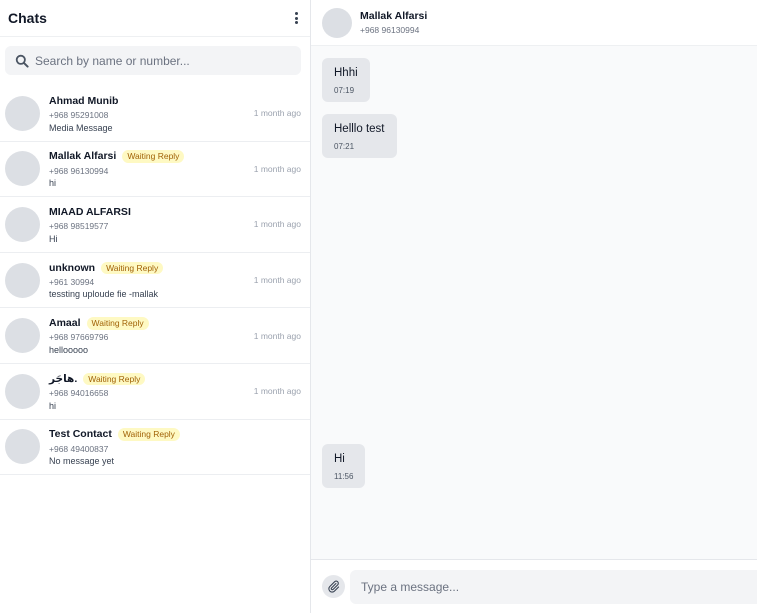  Describe the element at coordinates (155, 18) in the screenshot. I see `sidebar-header: Chats` at that location.